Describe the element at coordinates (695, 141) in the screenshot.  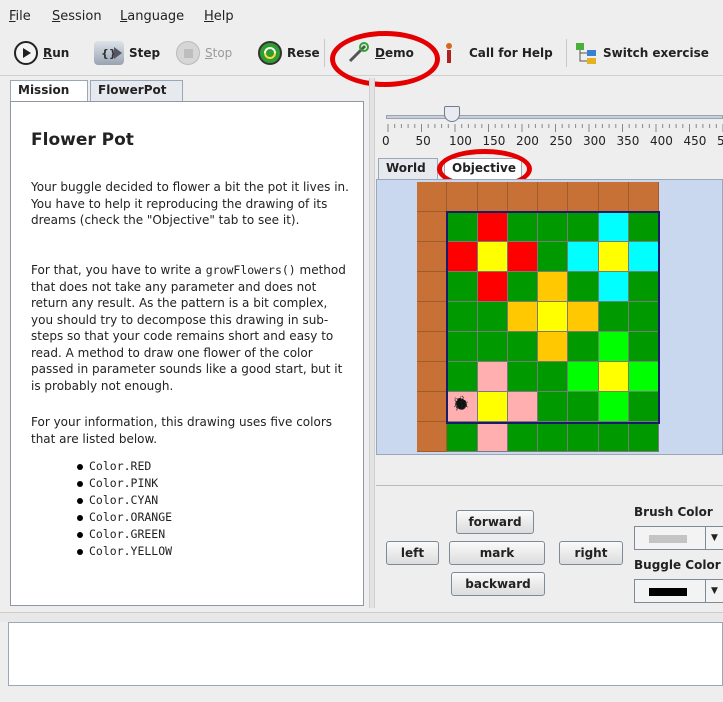
I see `tick-label: 450` at that location.